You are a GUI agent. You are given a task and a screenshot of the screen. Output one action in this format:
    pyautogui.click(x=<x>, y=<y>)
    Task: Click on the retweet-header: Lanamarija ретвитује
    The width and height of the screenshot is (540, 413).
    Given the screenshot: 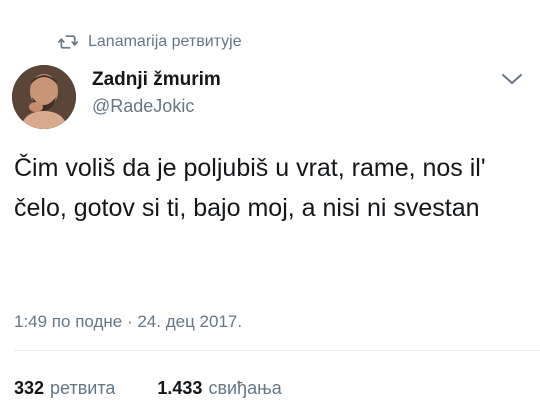 What is the action you would take?
    pyautogui.click(x=150, y=42)
    